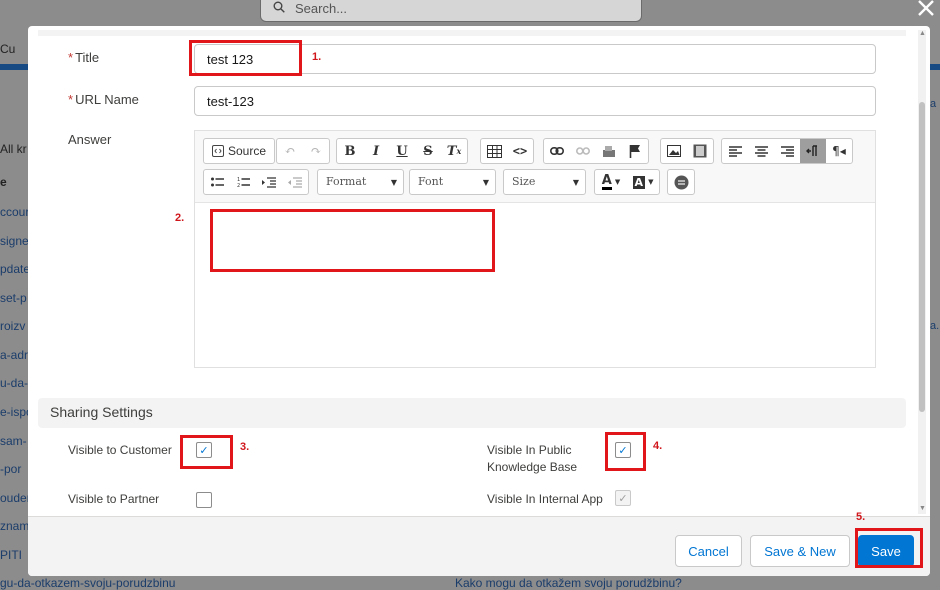 The width and height of the screenshot is (940, 590). What do you see at coordinates (14, 383) in the screenshot?
I see `background-link: u-da-` at bounding box center [14, 383].